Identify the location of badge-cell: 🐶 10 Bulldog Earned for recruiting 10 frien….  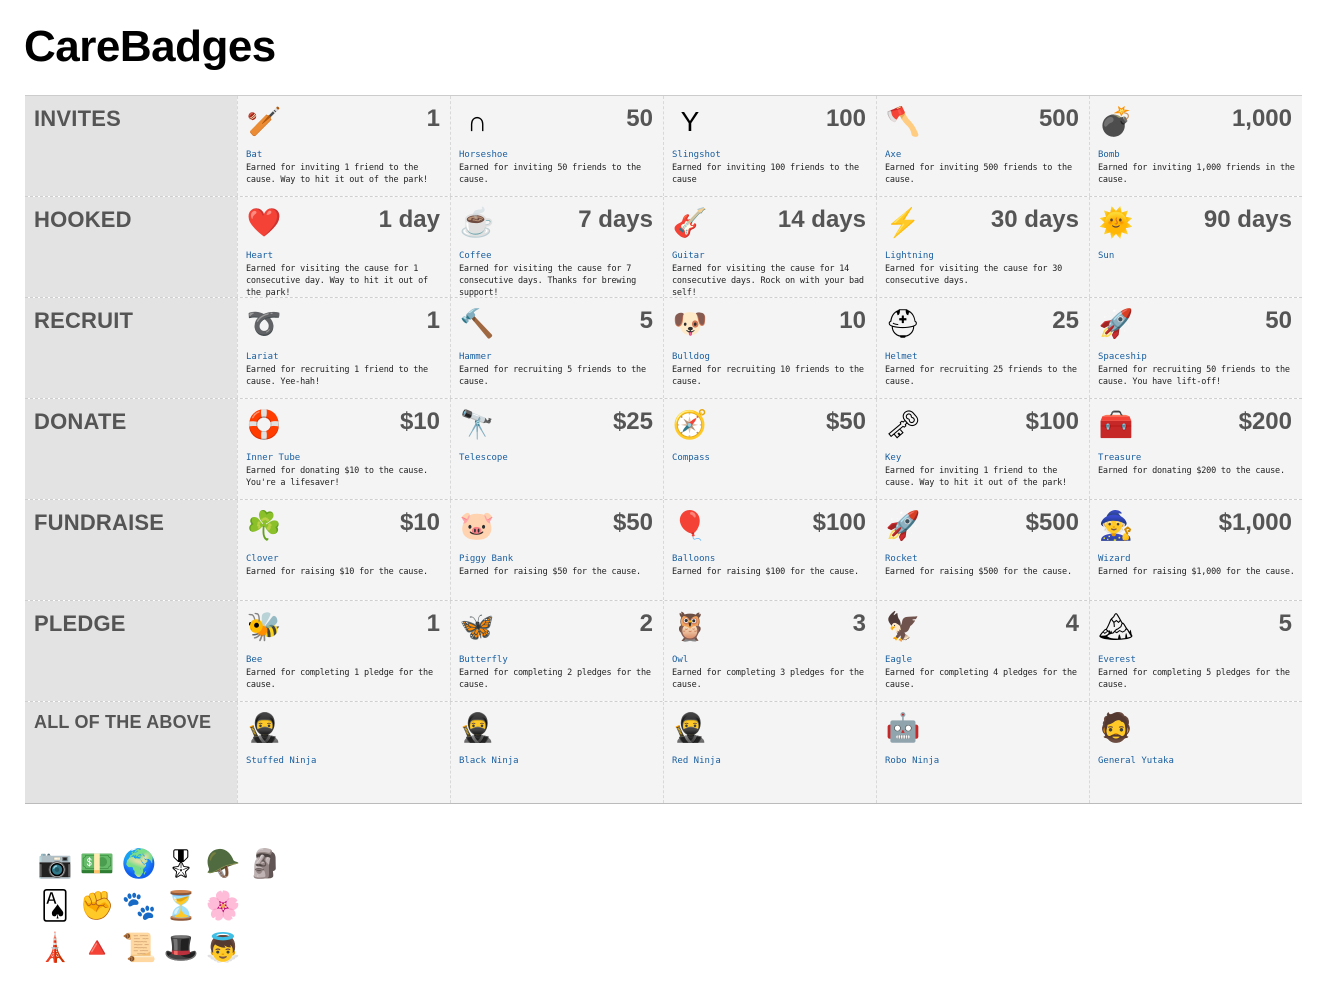
(769, 348).